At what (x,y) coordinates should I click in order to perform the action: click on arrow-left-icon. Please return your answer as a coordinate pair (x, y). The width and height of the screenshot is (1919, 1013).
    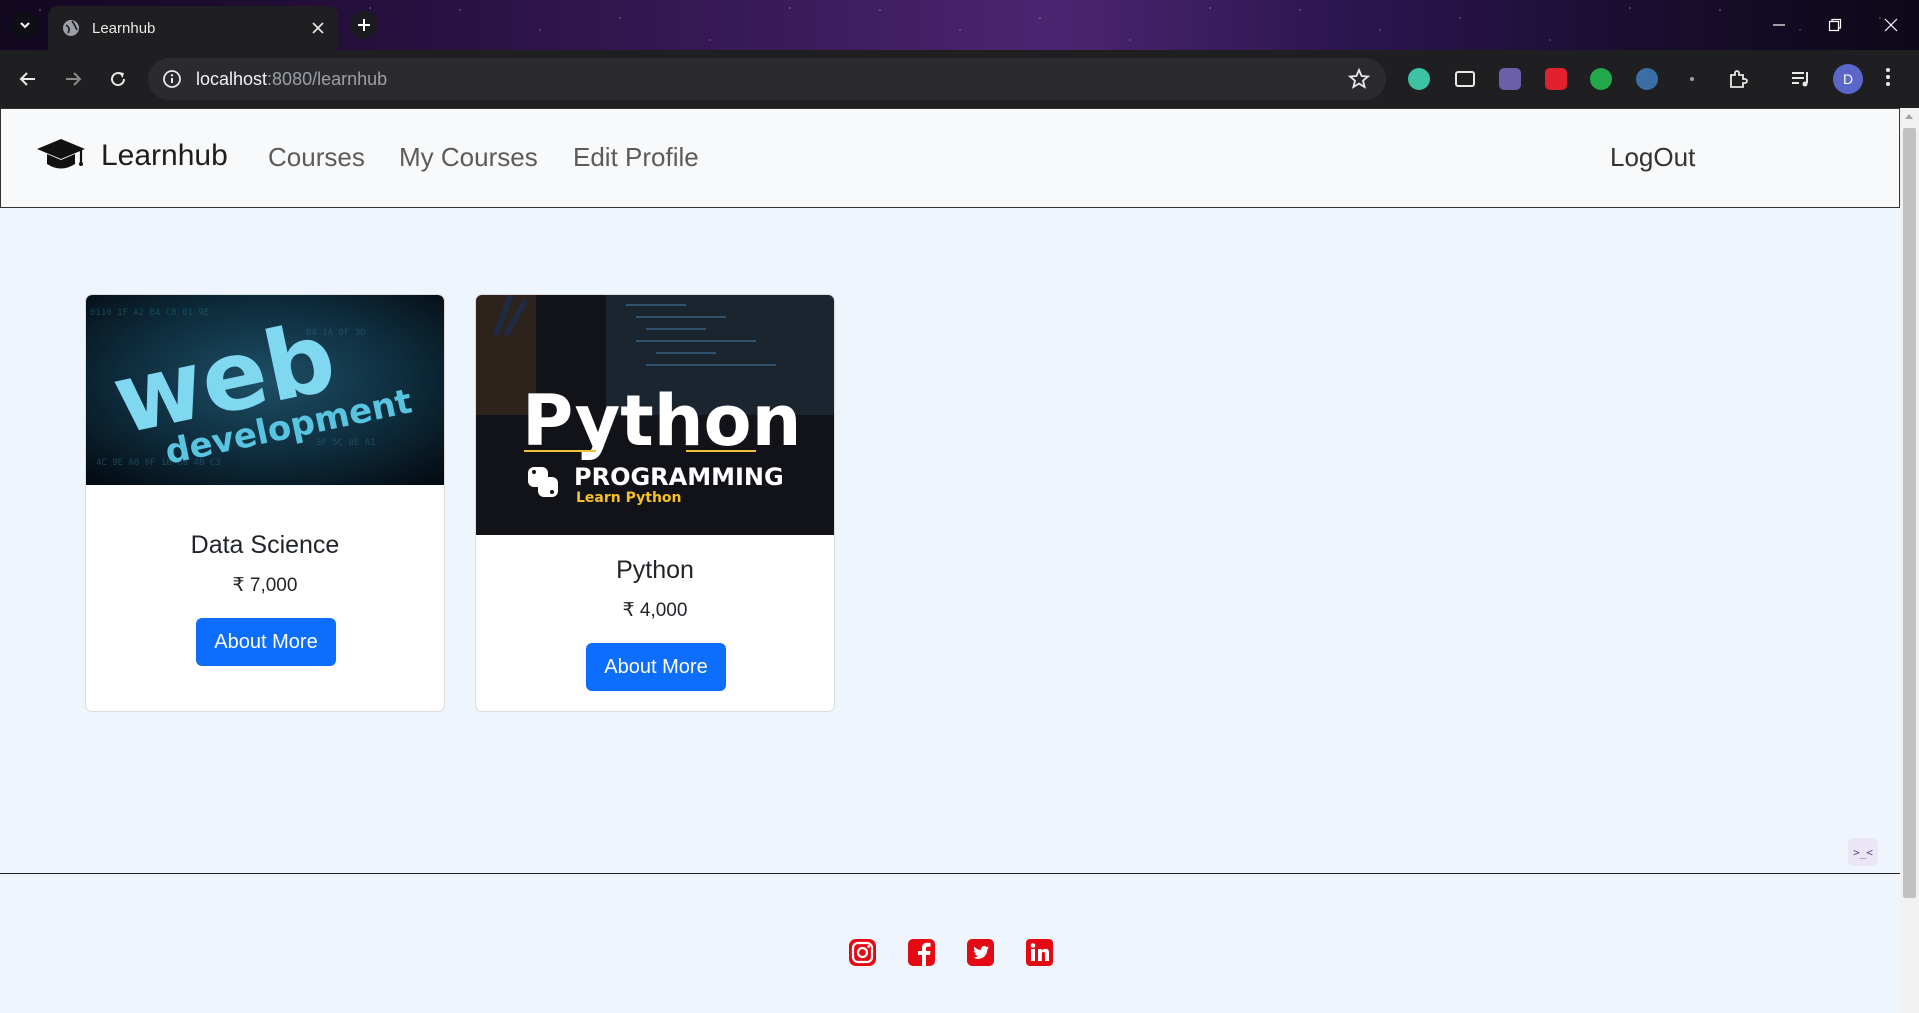
    Looking at the image, I should click on (27, 79).